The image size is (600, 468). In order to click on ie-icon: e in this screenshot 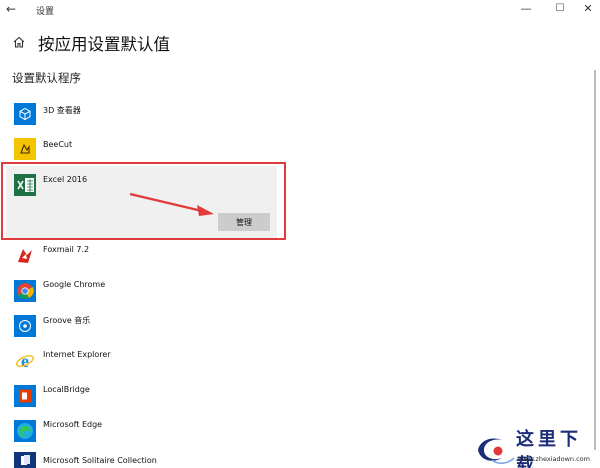, I will do `click(25, 361)`.